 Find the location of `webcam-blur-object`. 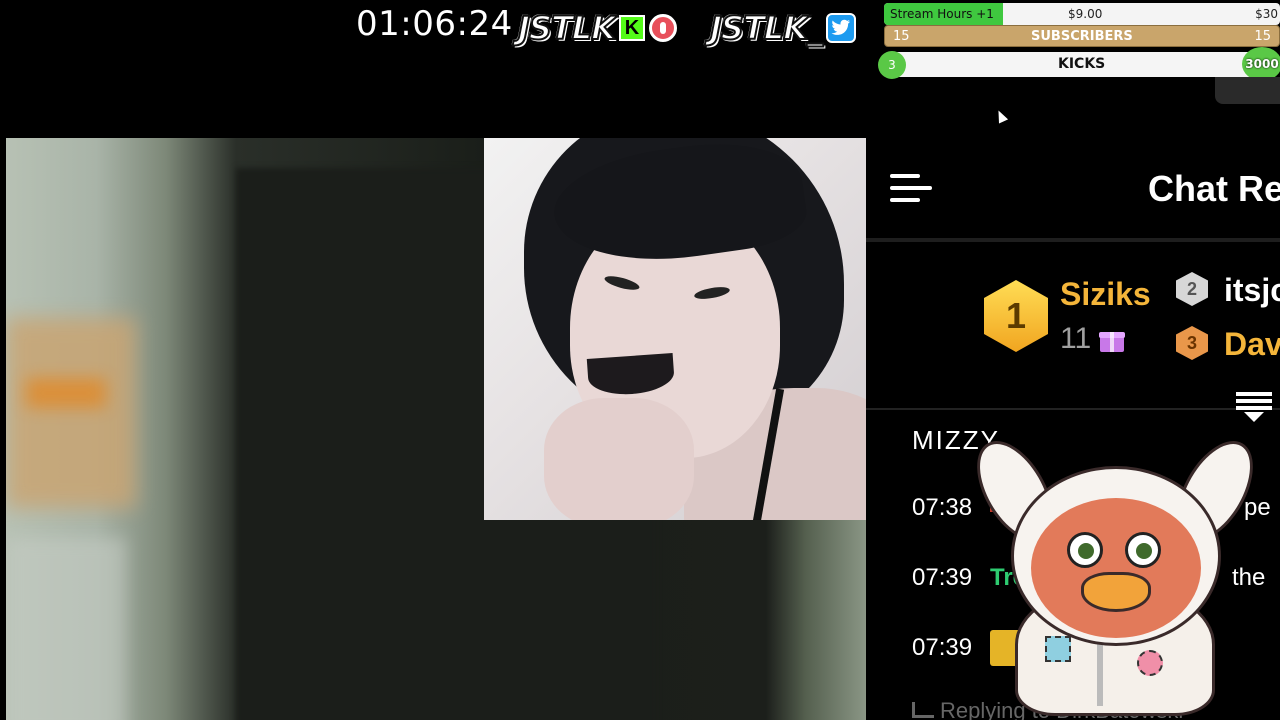

webcam-blur-object is located at coordinates (71, 413).